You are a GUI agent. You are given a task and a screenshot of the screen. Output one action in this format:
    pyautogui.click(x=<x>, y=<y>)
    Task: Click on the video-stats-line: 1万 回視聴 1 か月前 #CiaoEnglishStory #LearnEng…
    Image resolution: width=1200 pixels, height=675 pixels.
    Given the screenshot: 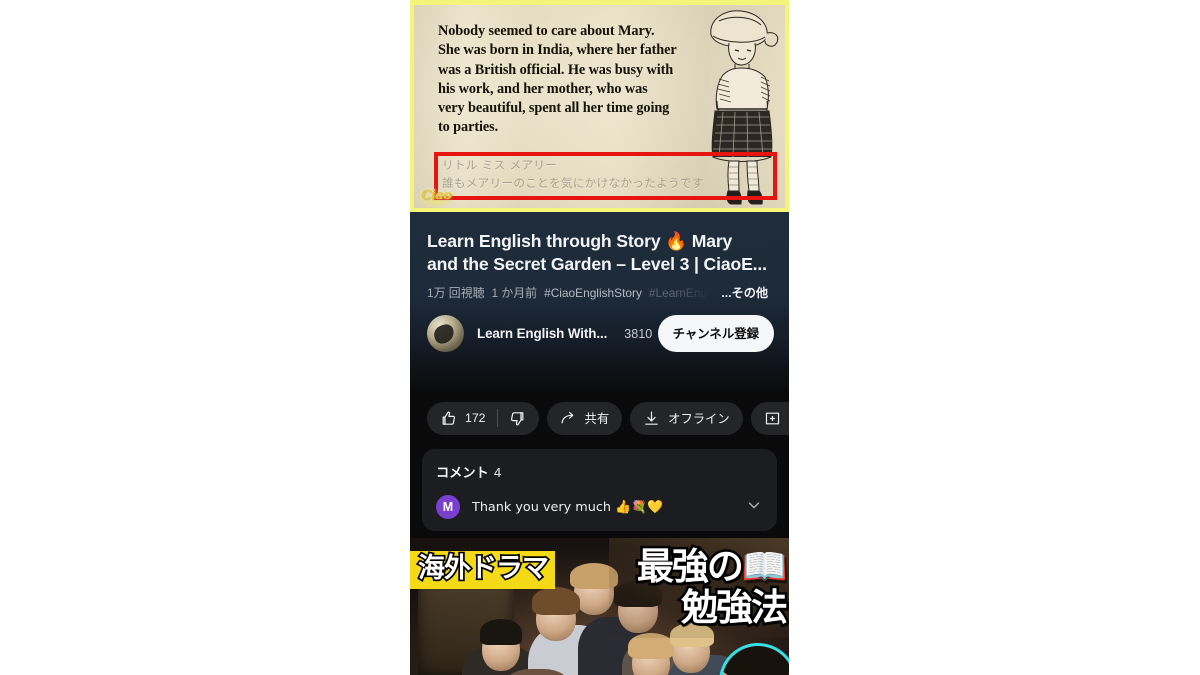 What is the action you would take?
    pyautogui.click(x=599, y=288)
    